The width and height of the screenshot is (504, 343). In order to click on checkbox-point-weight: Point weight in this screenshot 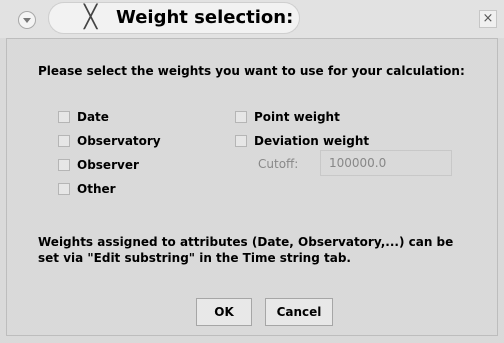, I will do `click(287, 117)`.